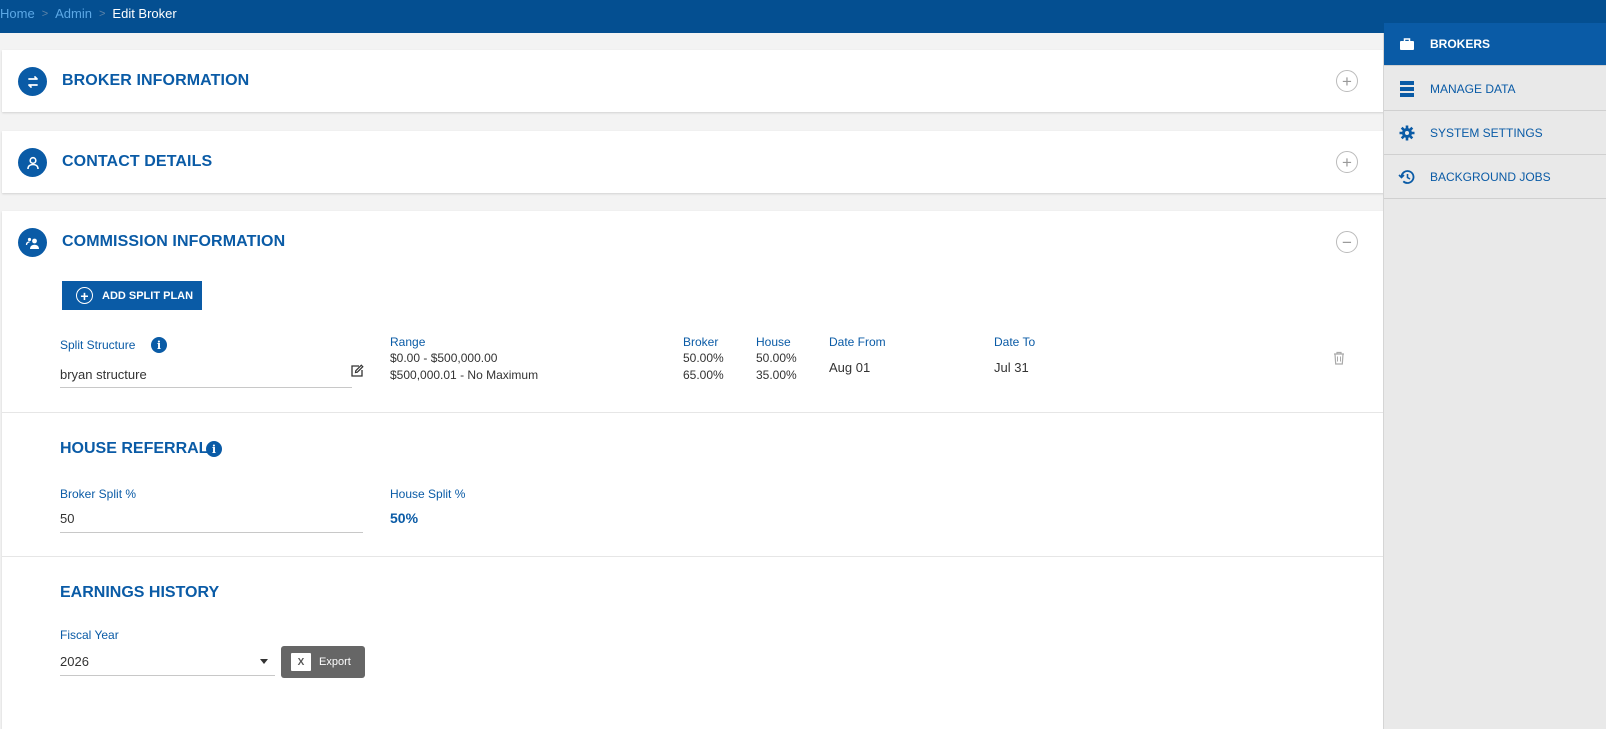 The image size is (1606, 729). Describe the element at coordinates (156, 80) in the screenshot. I see `broker-information-title: BROKER INFORMATION` at that location.